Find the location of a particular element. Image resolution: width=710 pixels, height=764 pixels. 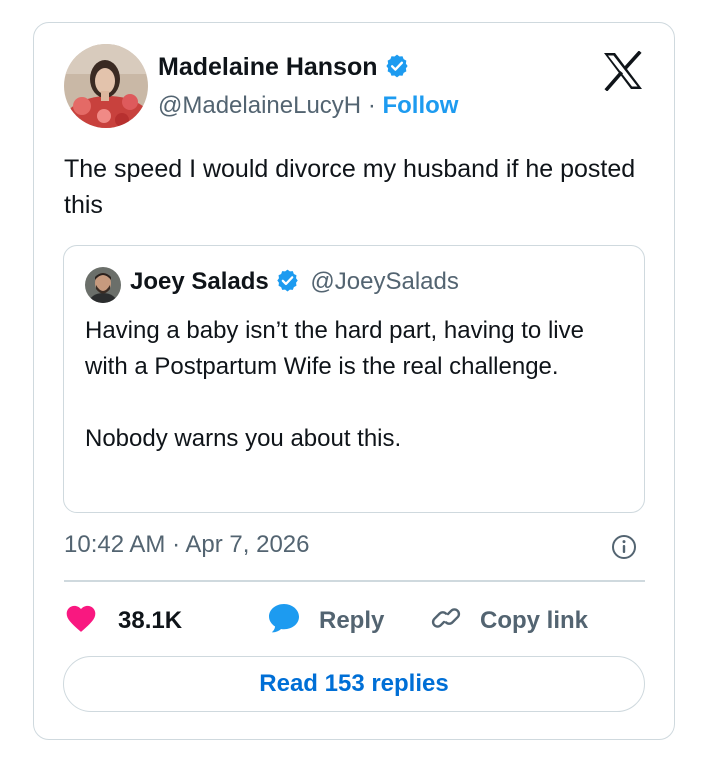

info-icon is located at coordinates (624, 547).